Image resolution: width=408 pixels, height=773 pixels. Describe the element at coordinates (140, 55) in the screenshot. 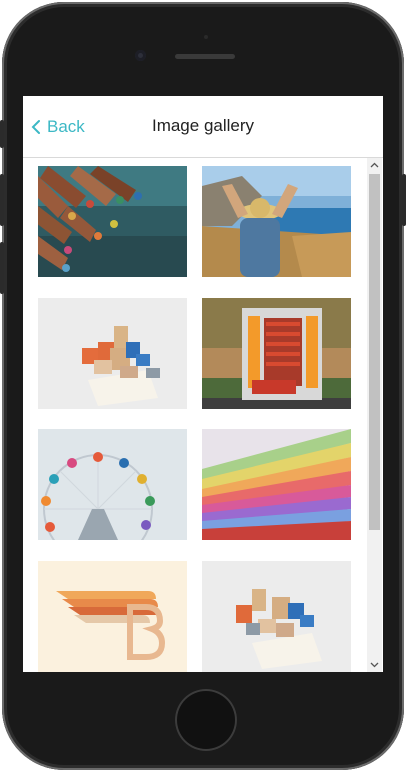

I see `front-camera` at that location.